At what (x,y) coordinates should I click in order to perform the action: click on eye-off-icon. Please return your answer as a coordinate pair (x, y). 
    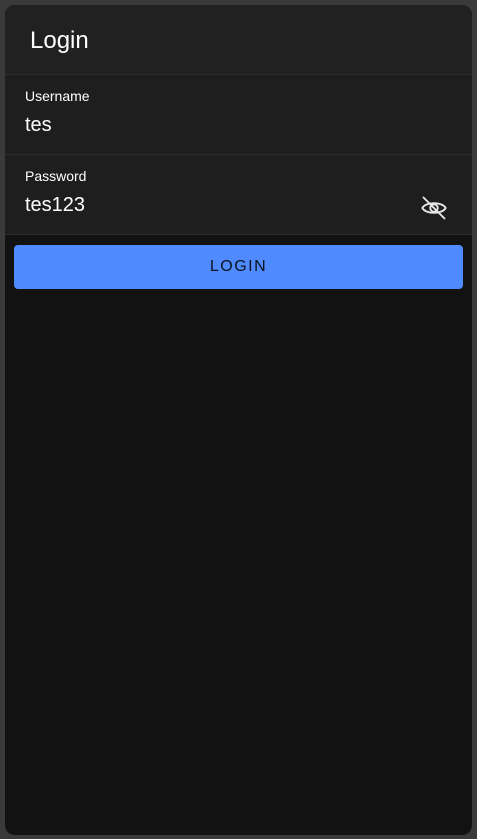
    Looking at the image, I should click on (434, 208).